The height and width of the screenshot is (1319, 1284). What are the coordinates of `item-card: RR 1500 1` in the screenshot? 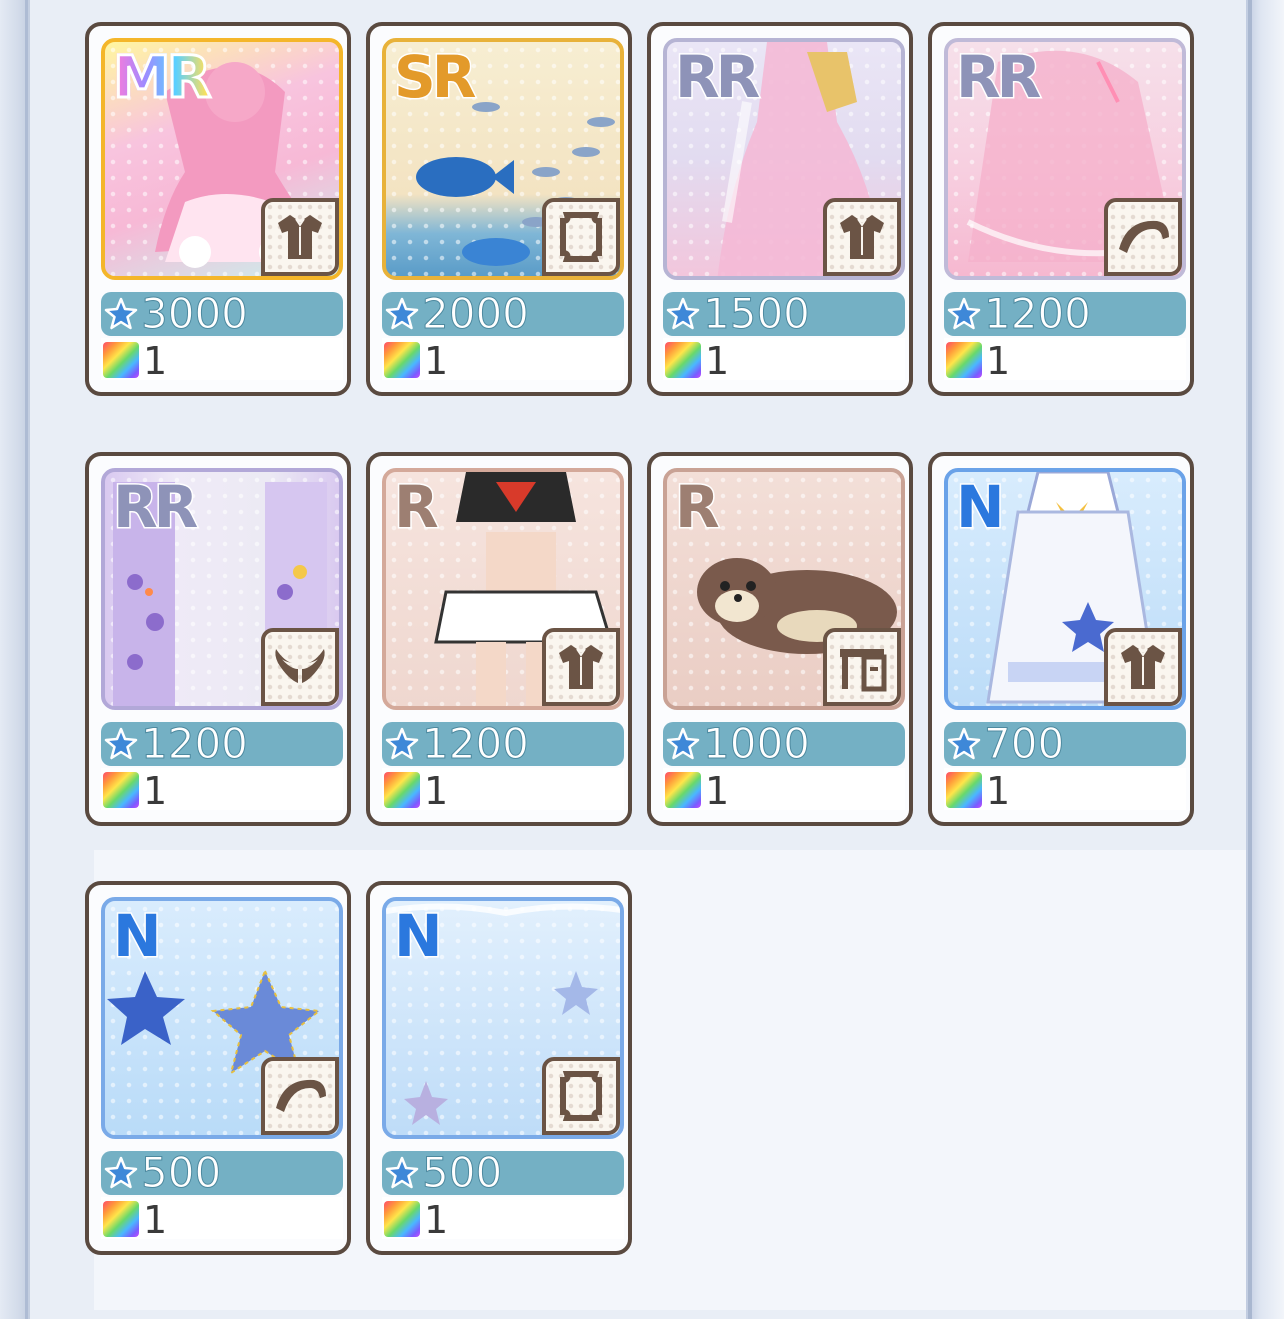 It's located at (780, 209).